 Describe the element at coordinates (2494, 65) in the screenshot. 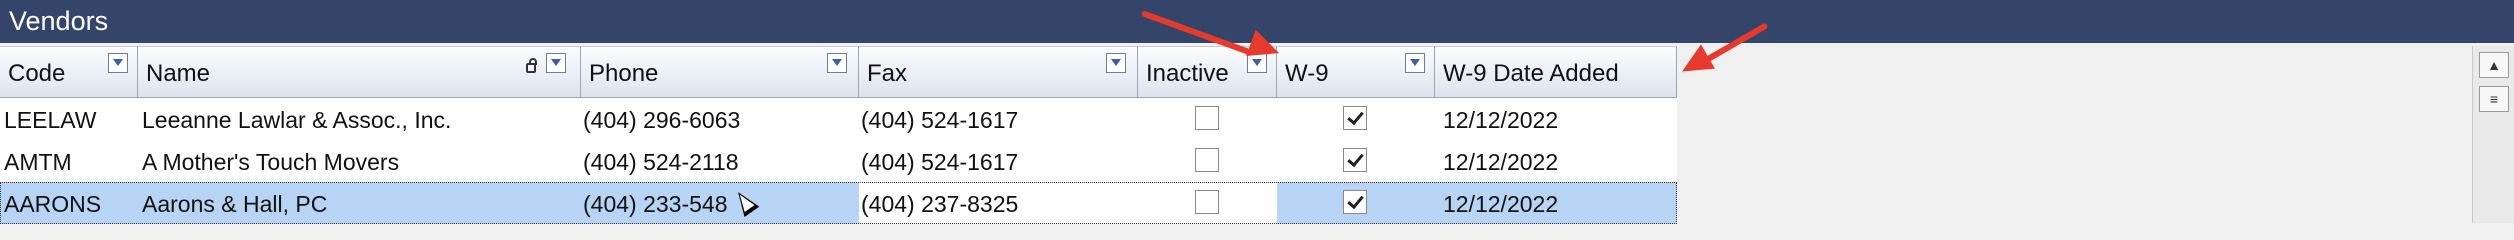

I see `scroll-up-icon: ▲` at that location.